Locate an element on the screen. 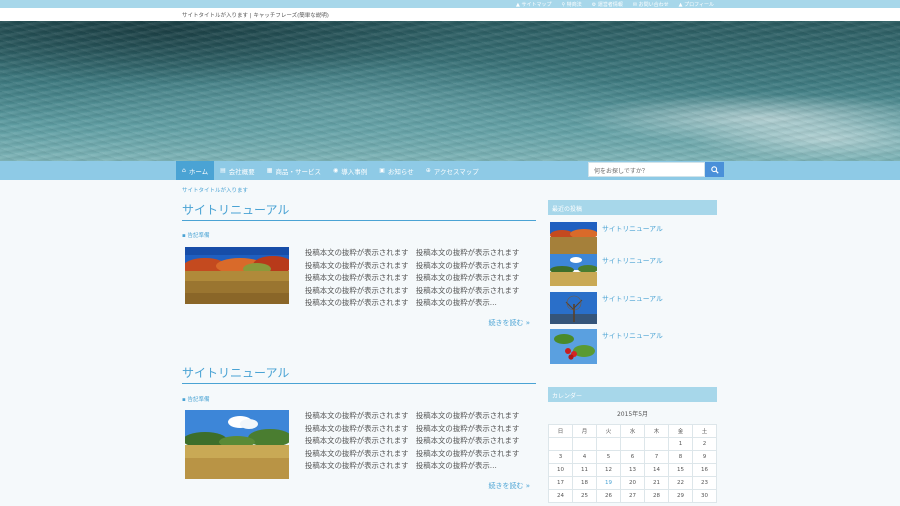 The image size is (900, 506). nav-item-access: ⊕ アクセスマップ is located at coordinates (452, 170).